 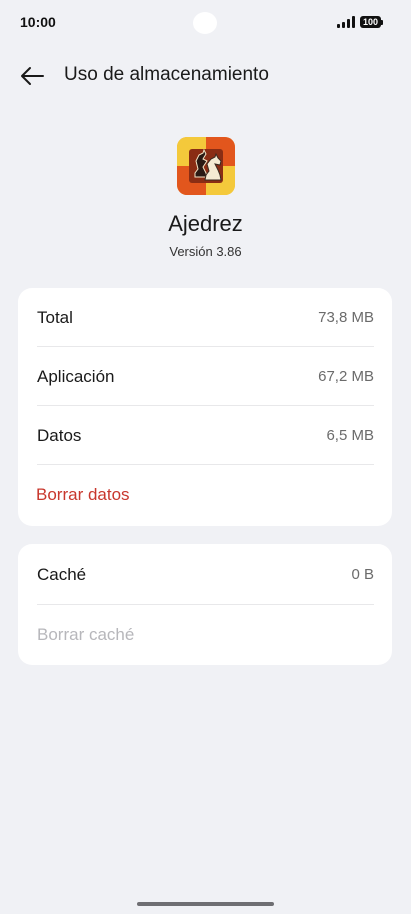 What do you see at coordinates (346, 317) in the screenshot?
I see `storage-value-total: 73,8 MB` at bounding box center [346, 317].